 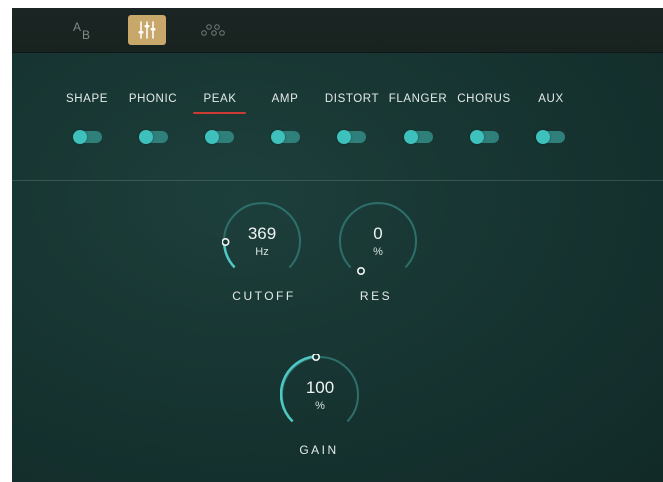 I want to click on tab-chorus: CHORUS, so click(x=483, y=99).